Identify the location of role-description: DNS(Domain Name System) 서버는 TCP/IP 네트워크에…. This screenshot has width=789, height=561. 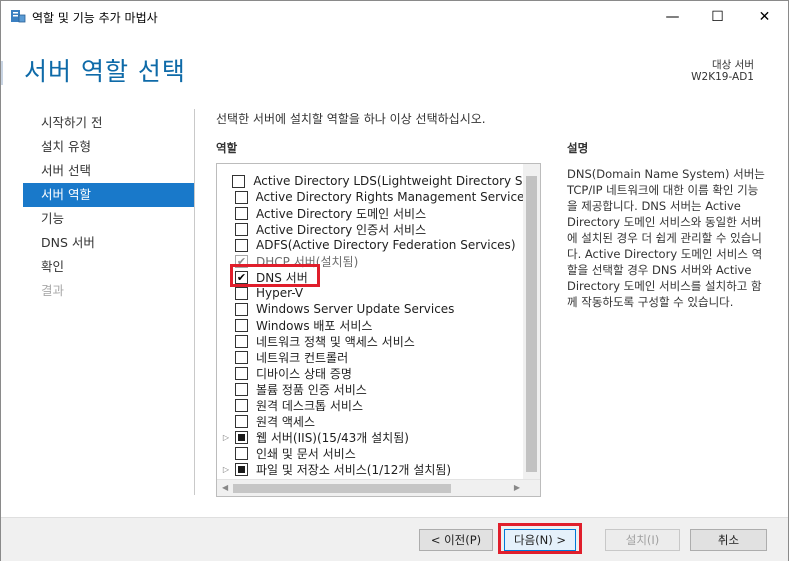
(666, 238).